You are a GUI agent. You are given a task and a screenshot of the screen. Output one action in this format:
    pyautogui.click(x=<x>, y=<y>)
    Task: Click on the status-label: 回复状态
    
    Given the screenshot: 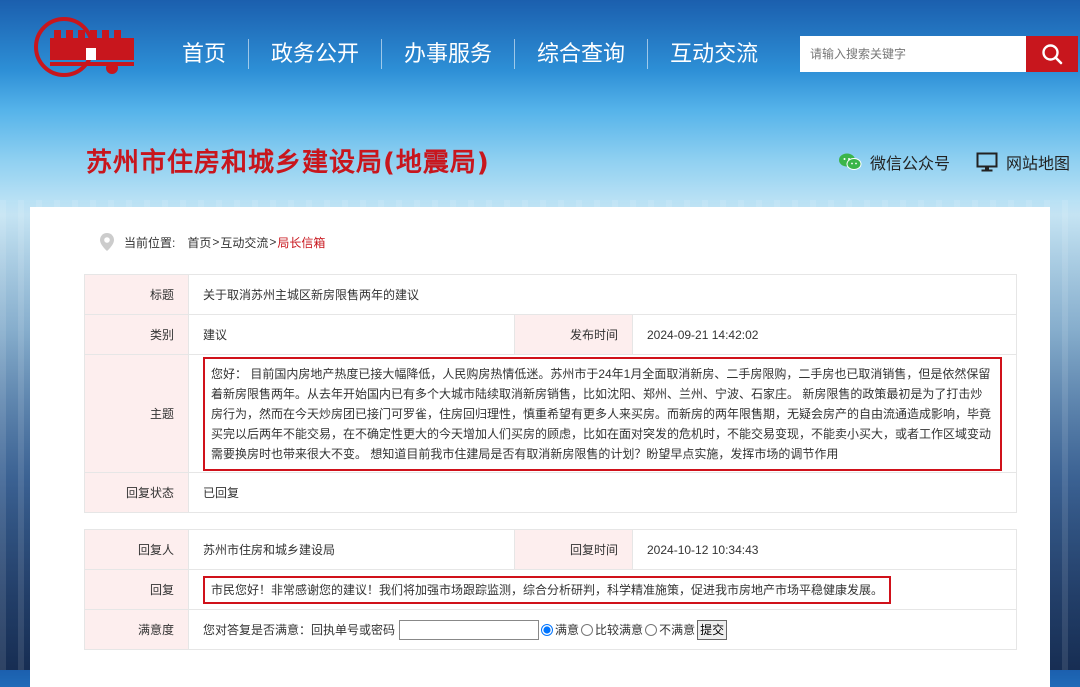 What is the action you would take?
    pyautogui.click(x=136, y=492)
    